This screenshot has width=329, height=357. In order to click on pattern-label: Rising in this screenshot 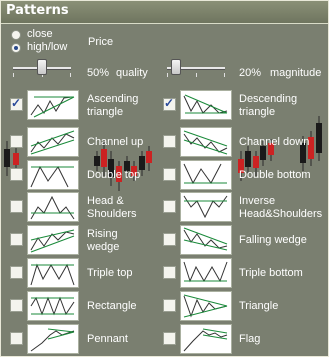, I will do `click(102, 234)`.